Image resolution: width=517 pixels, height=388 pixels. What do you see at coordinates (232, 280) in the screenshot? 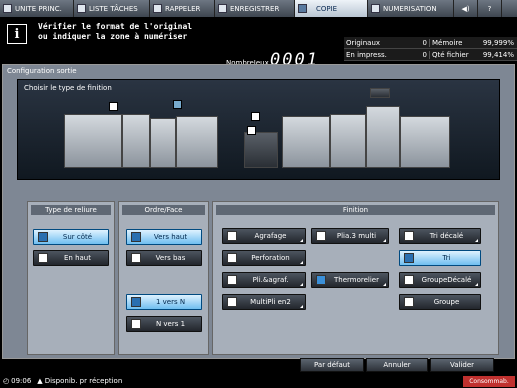
I see `fold-staple-icon` at bounding box center [232, 280].